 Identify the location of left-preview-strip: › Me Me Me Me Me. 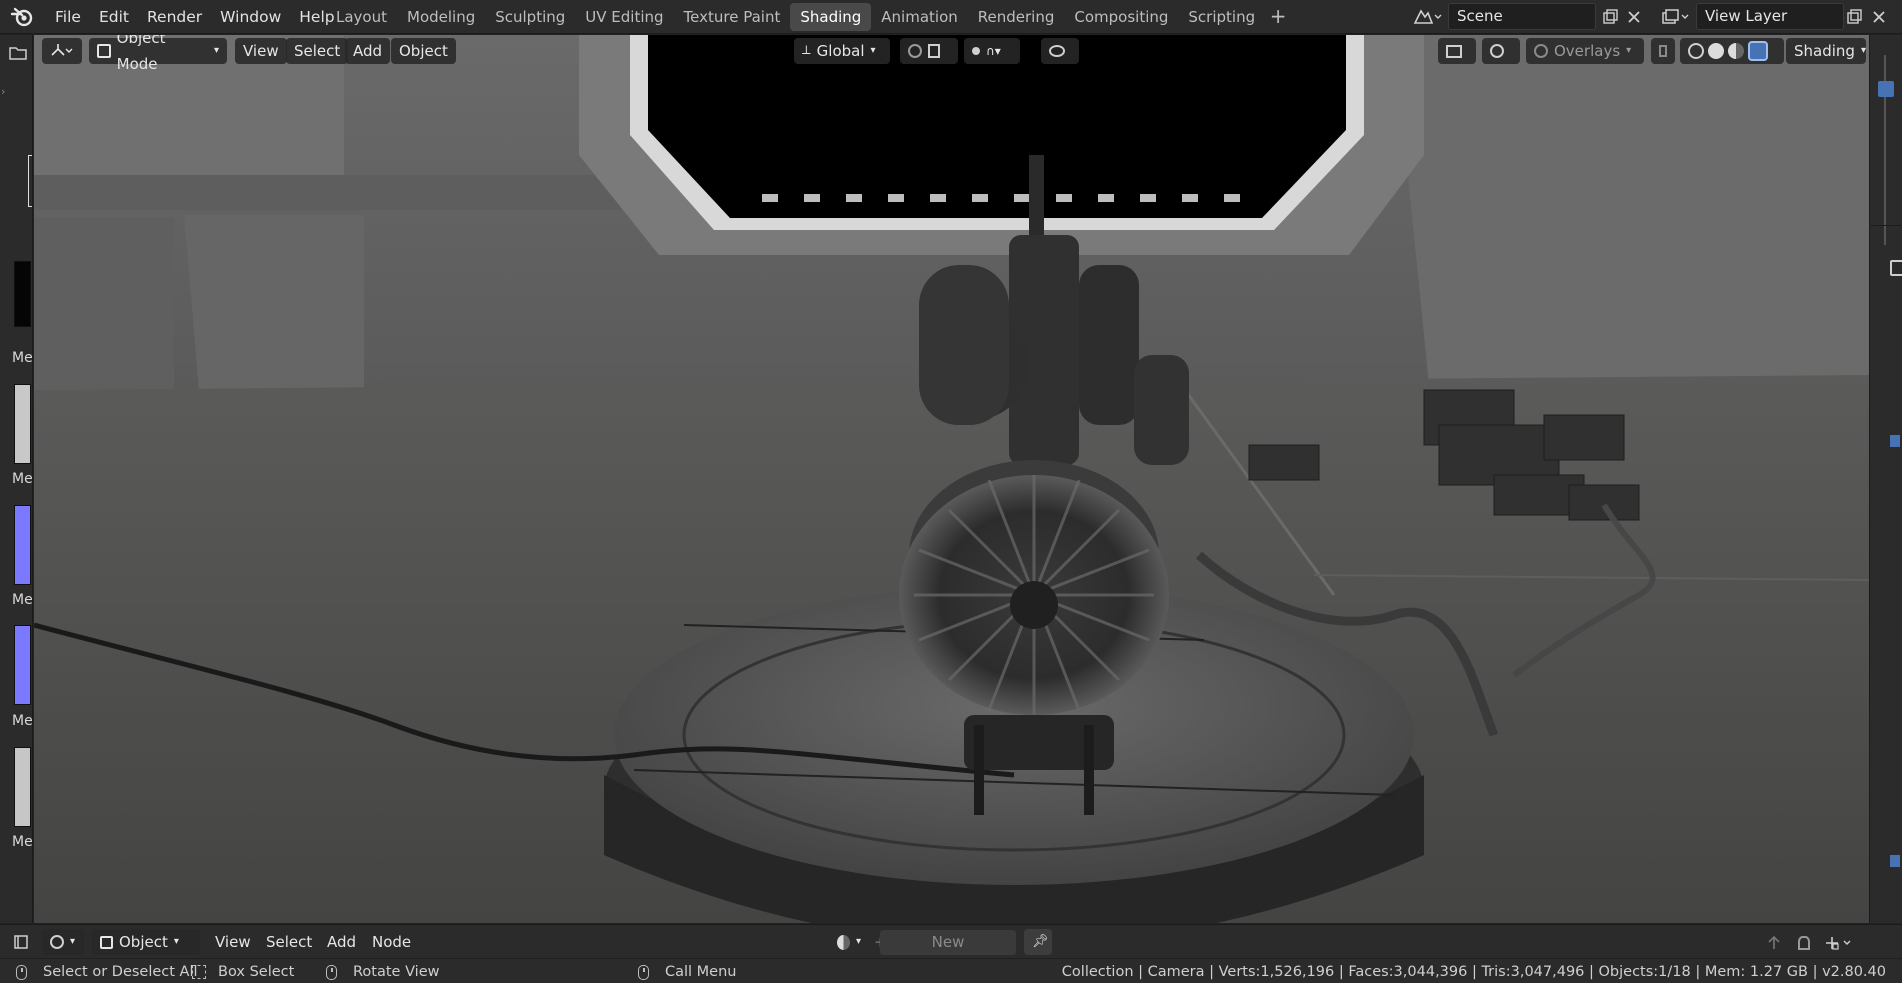
(16, 479).